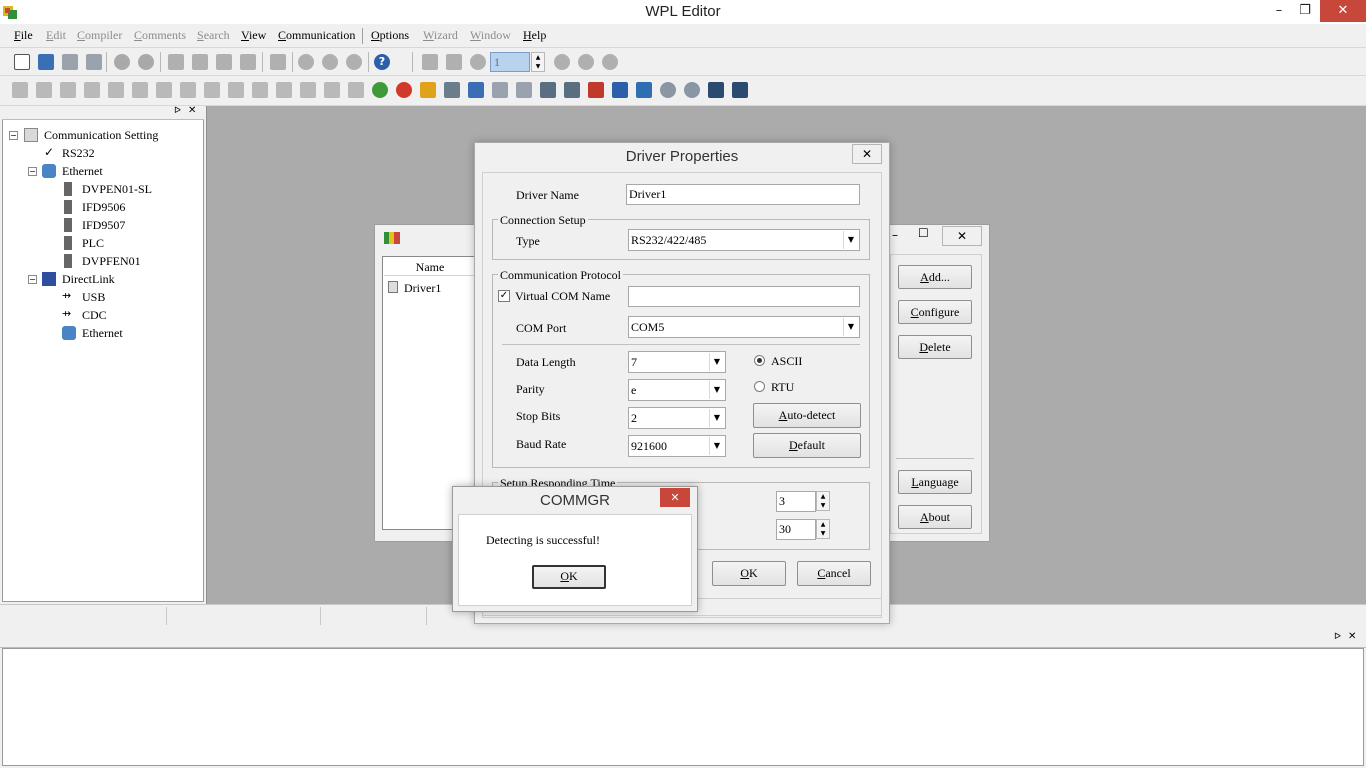 This screenshot has height=768, width=1366. Describe the element at coordinates (200, 62) in the screenshot. I see `copy-icon` at that location.